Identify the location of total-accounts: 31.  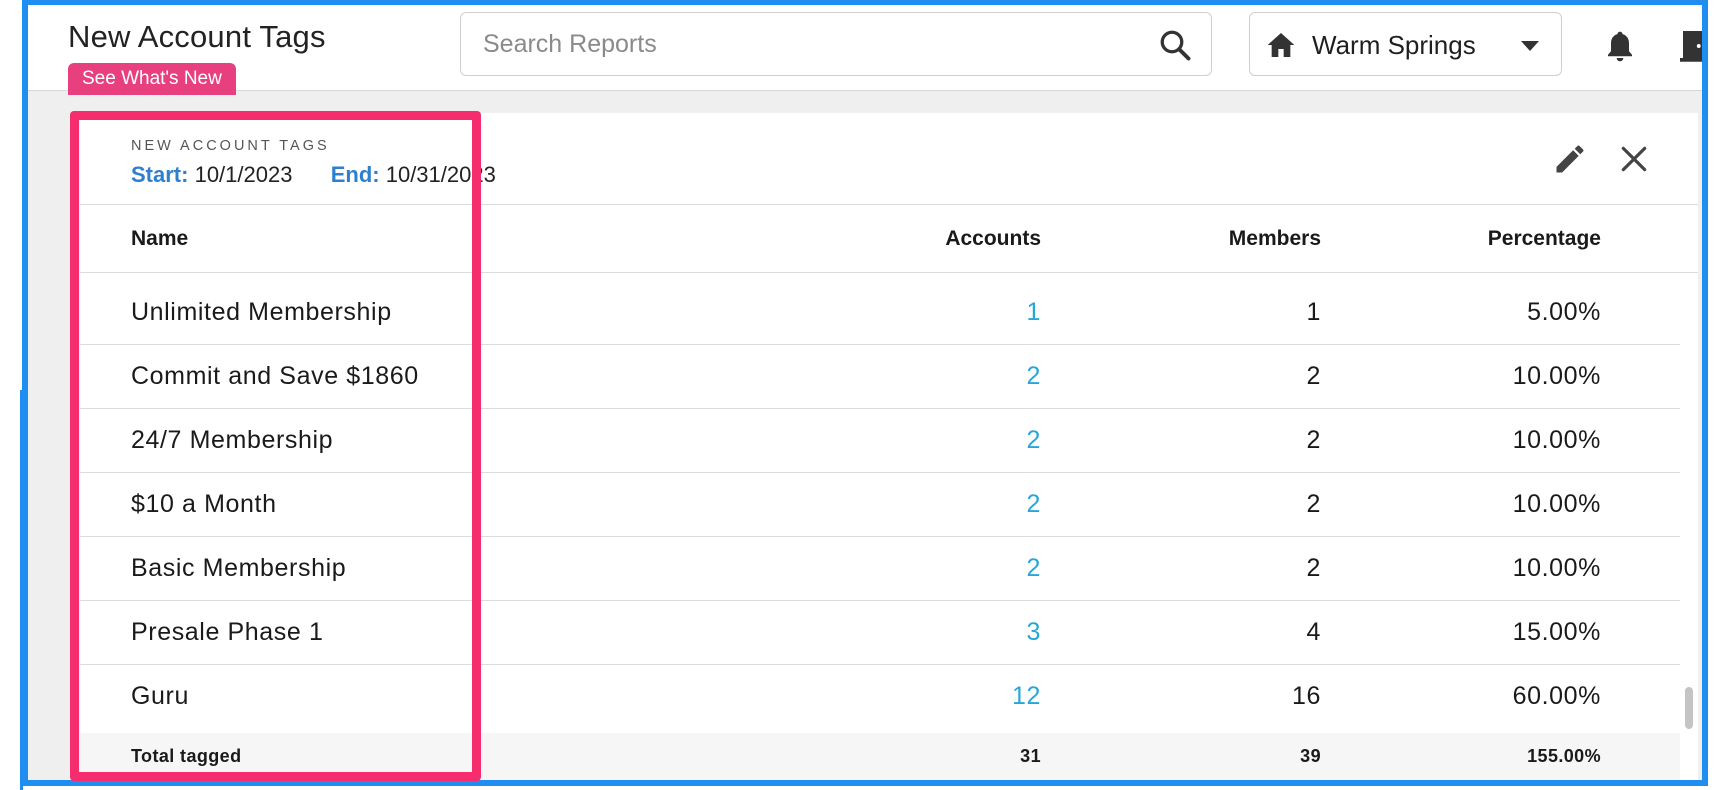
(1030, 756).